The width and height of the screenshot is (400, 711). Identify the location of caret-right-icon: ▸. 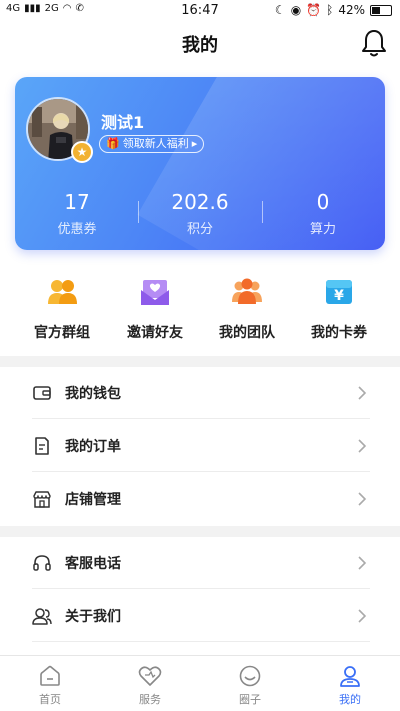
(194, 143).